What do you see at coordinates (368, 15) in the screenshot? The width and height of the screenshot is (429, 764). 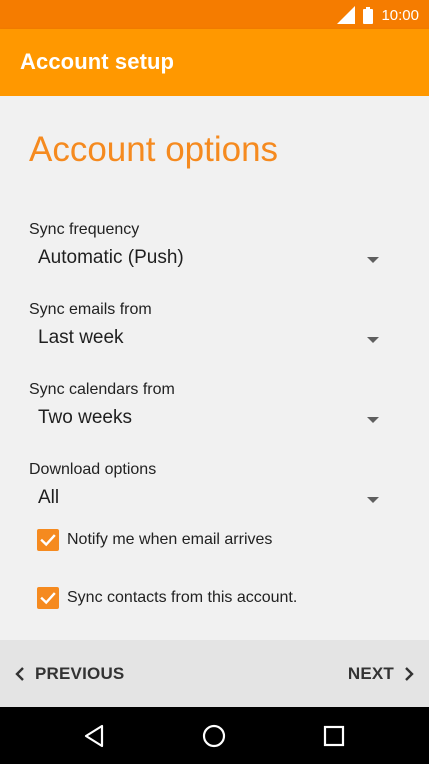 I see `battery-icon` at bounding box center [368, 15].